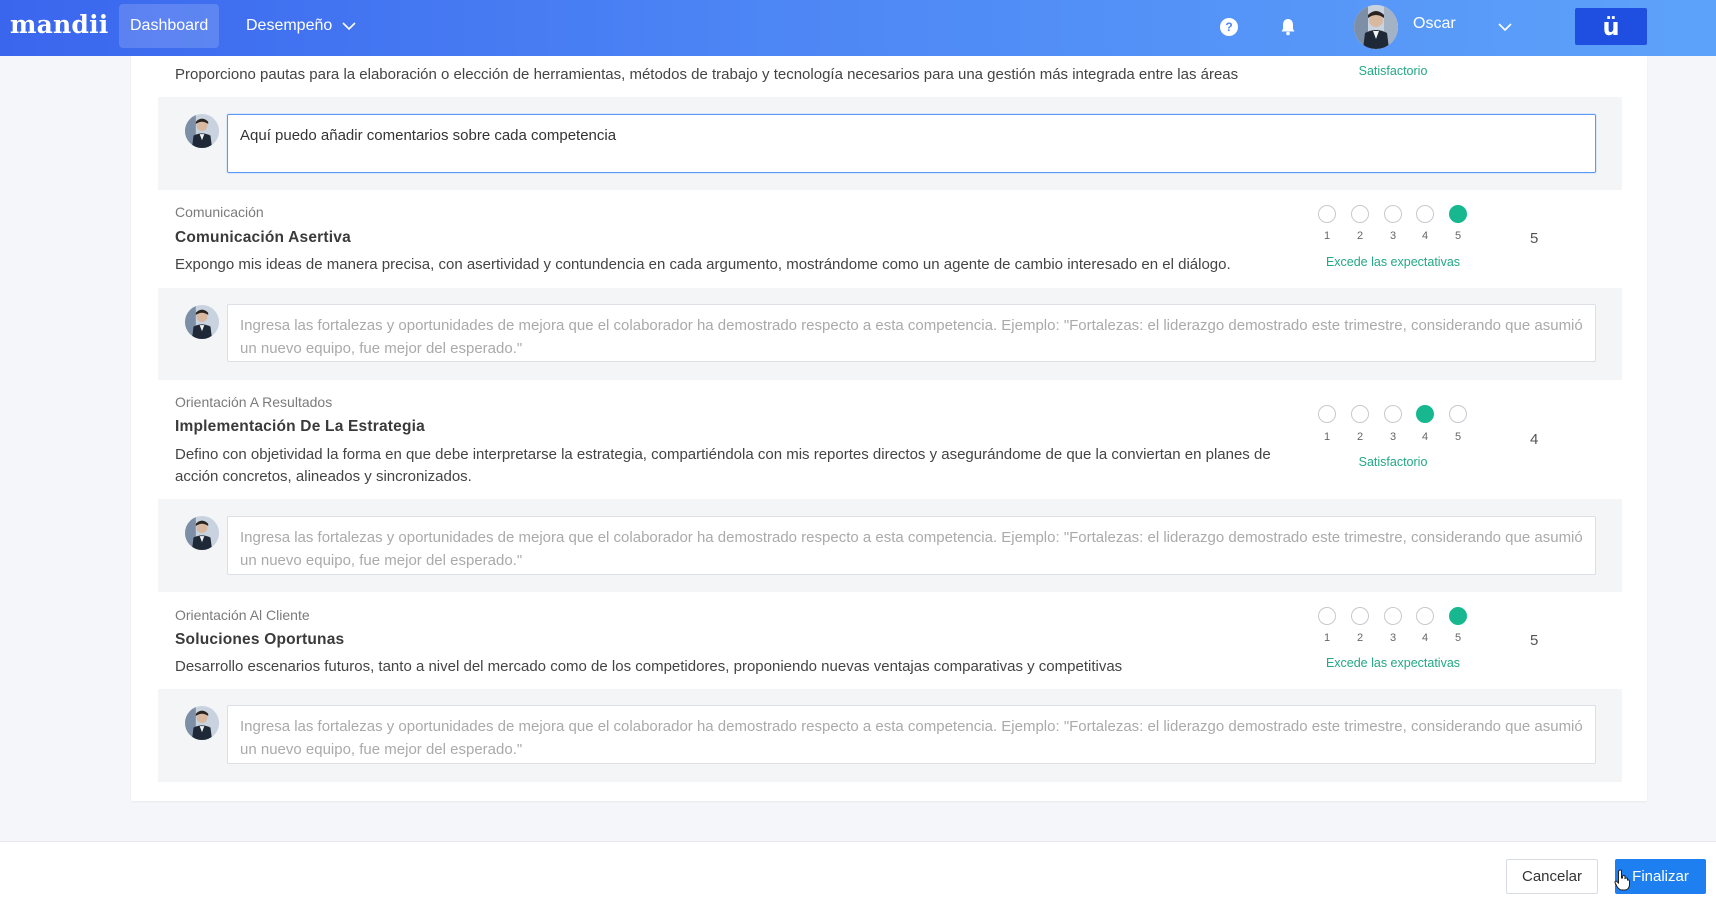 This screenshot has width=1716, height=903. I want to click on cancel-button: Cancelar, so click(1552, 876).